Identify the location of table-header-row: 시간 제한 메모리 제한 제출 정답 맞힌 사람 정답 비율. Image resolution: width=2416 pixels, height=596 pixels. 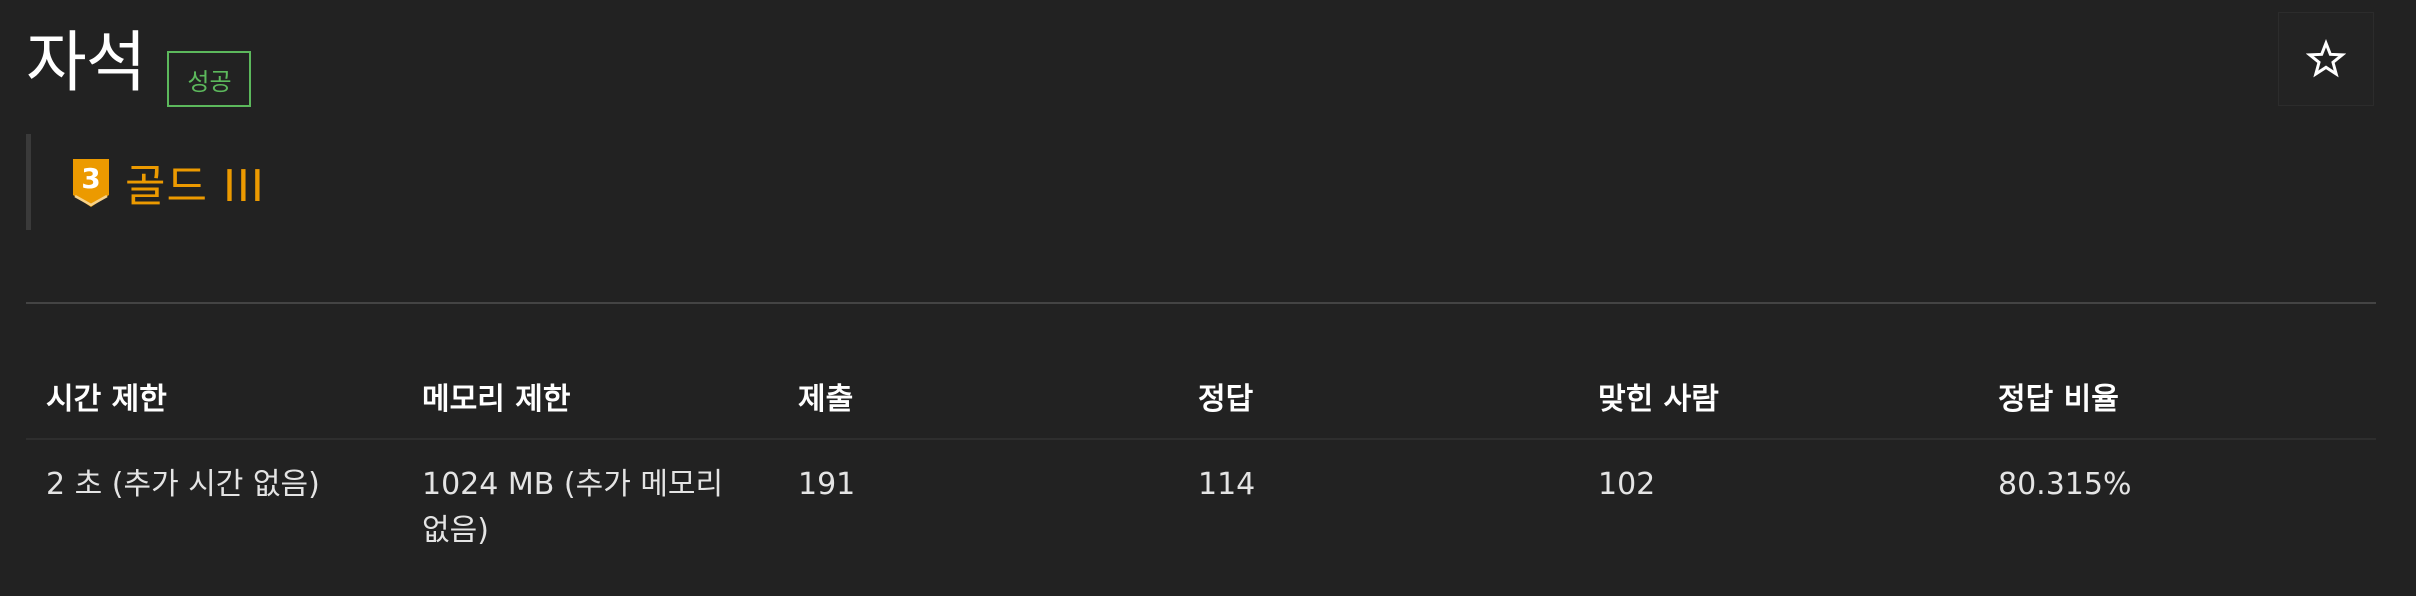
(1201, 400).